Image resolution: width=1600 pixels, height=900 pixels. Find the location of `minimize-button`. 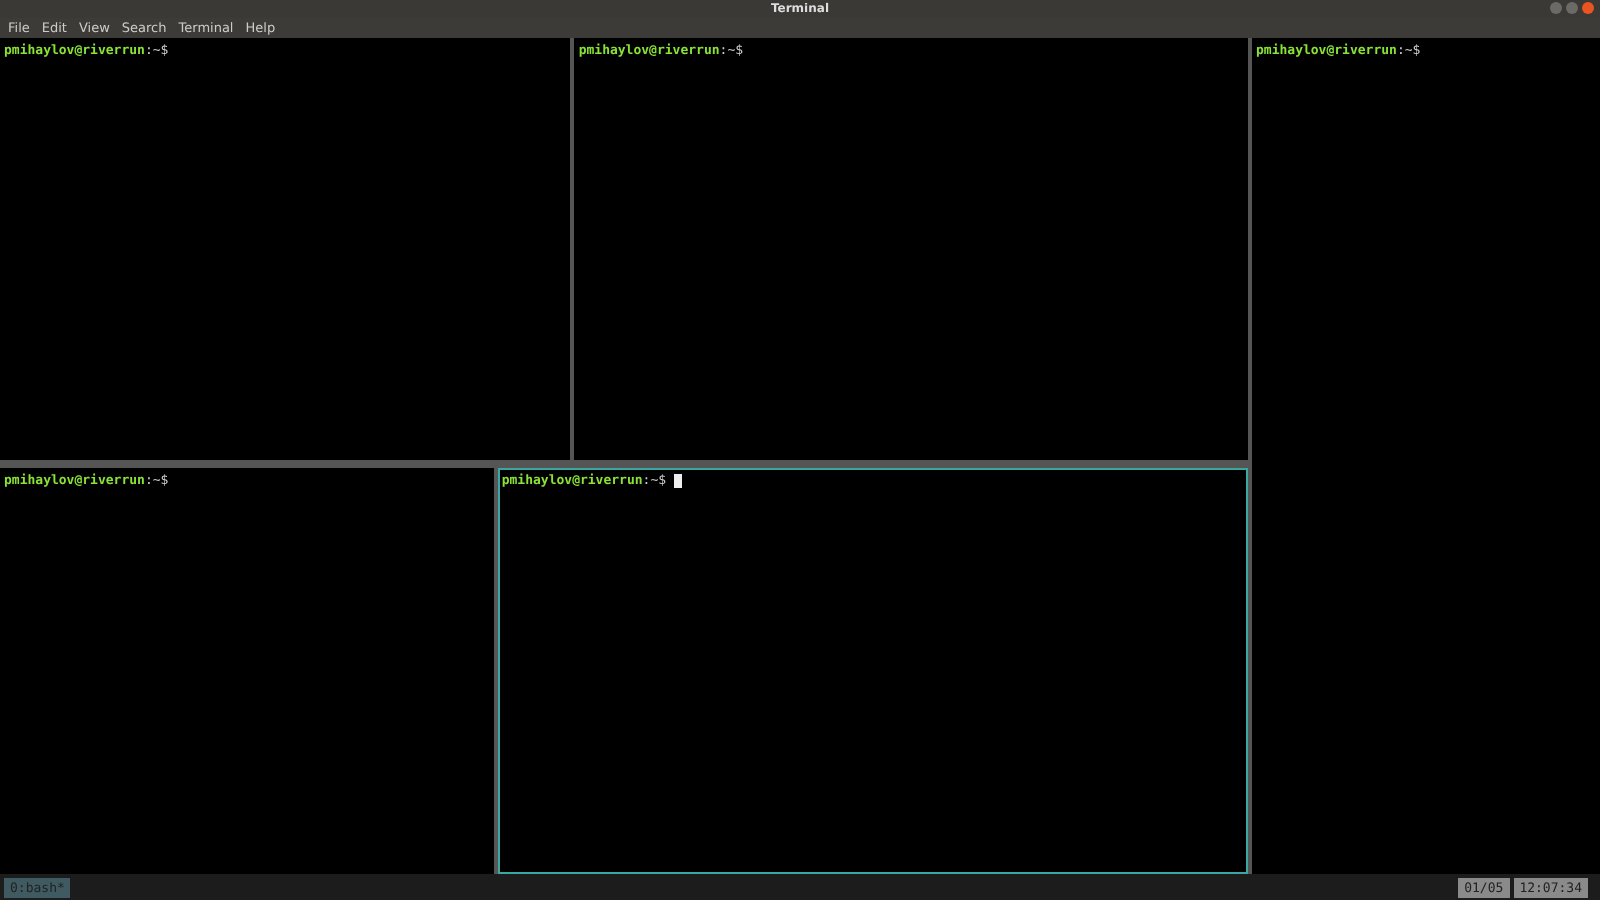

minimize-button is located at coordinates (1556, 8).